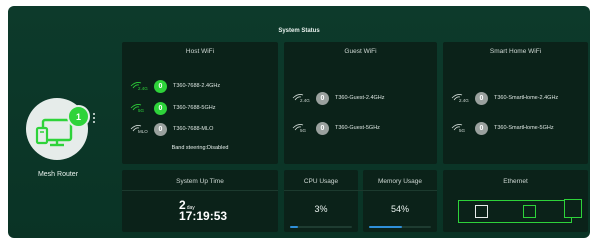 The image size is (598, 242). Describe the element at coordinates (200, 51) in the screenshot. I see `host-wifi-title: Host WiFi` at that location.